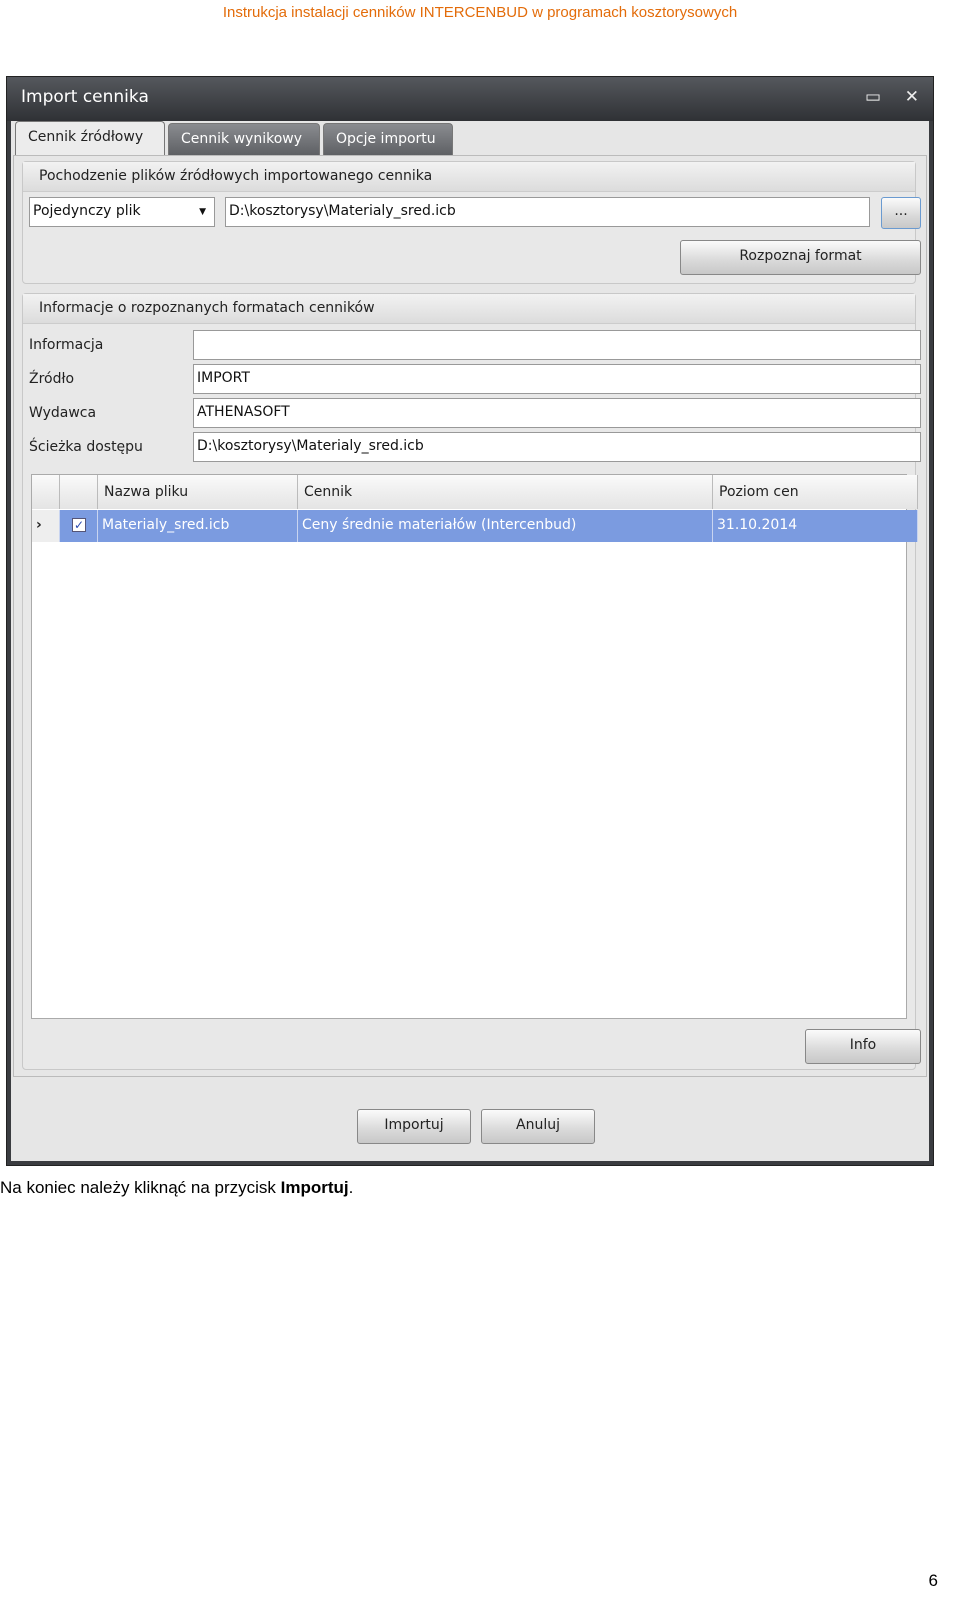 The image size is (960, 1603). What do you see at coordinates (505, 492) in the screenshot?
I see `col-cennik: Cennik` at bounding box center [505, 492].